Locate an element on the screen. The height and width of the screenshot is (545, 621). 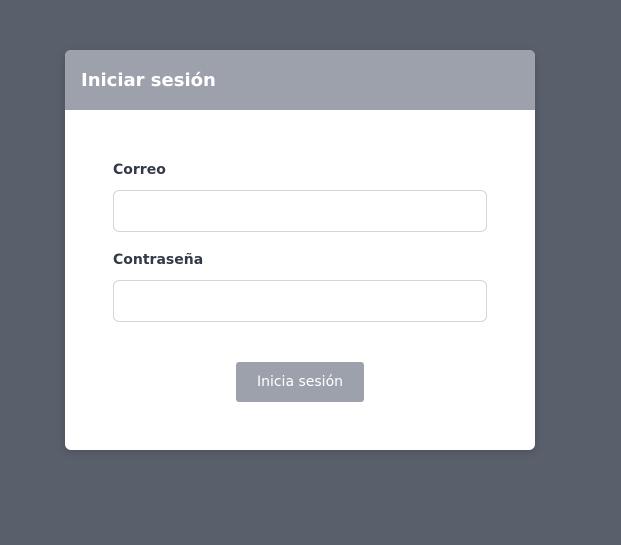
email-label: Correo is located at coordinates (139, 170).